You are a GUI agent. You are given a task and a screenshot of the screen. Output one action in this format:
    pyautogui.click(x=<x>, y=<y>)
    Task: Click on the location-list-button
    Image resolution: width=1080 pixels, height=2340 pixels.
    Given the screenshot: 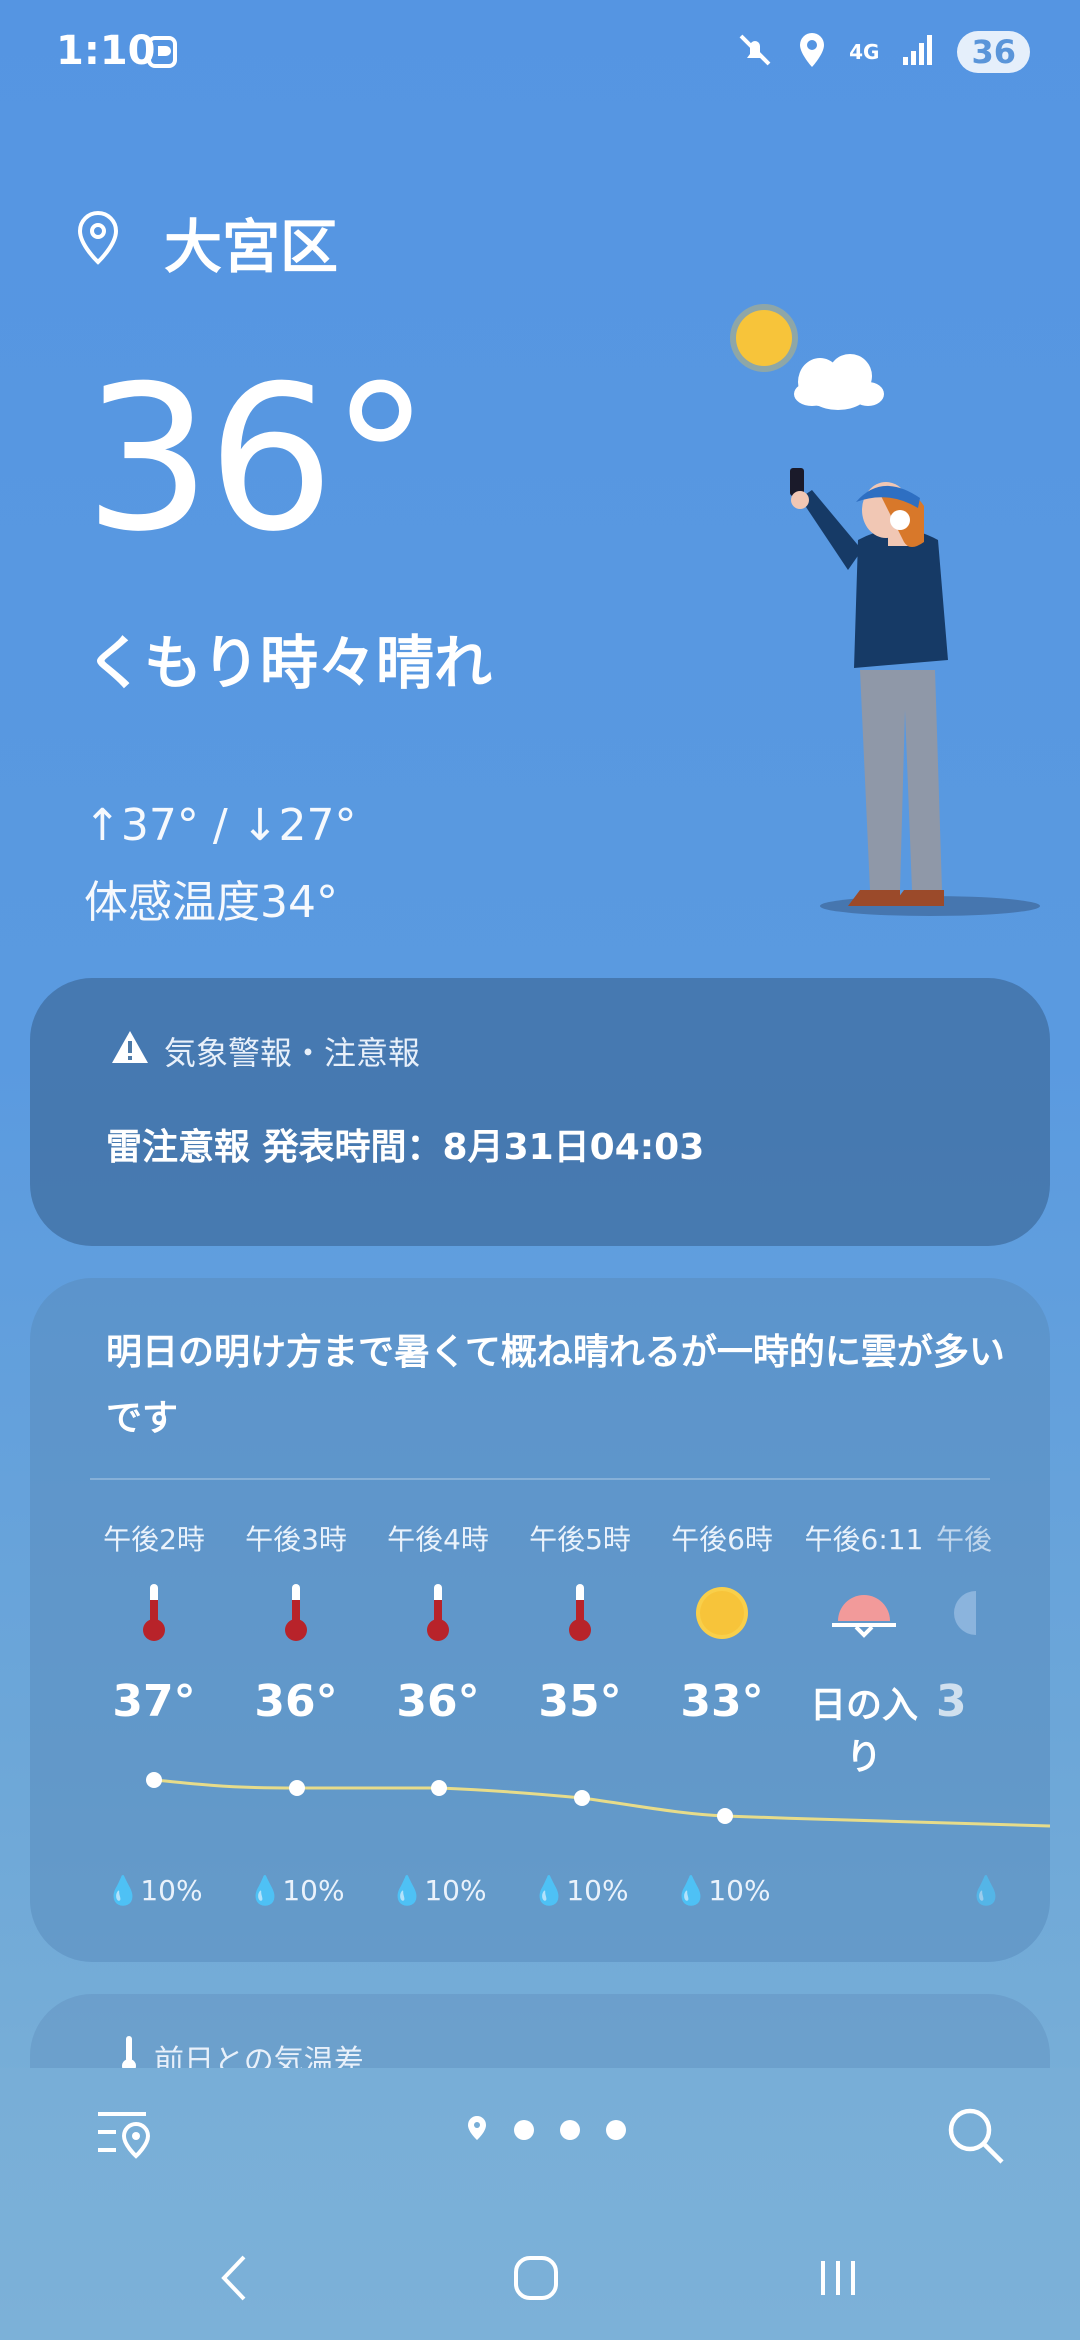 What is the action you would take?
    pyautogui.click(x=126, y=2136)
    